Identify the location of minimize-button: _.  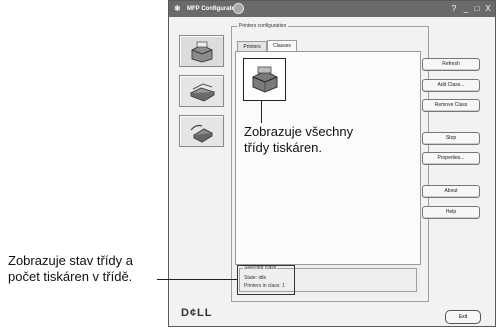
(466, 8).